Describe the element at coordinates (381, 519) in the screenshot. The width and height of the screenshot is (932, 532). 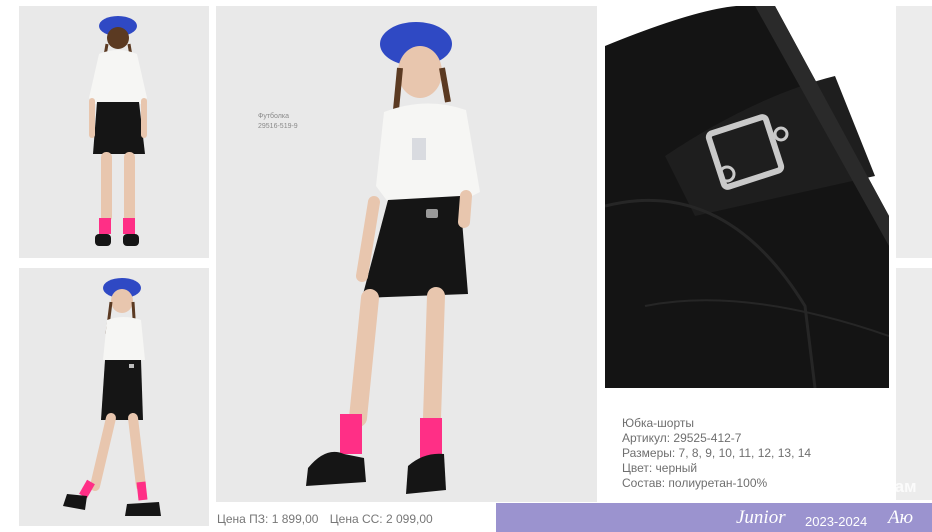
I see `retail-price: Цена СС: 2 099,00` at that location.